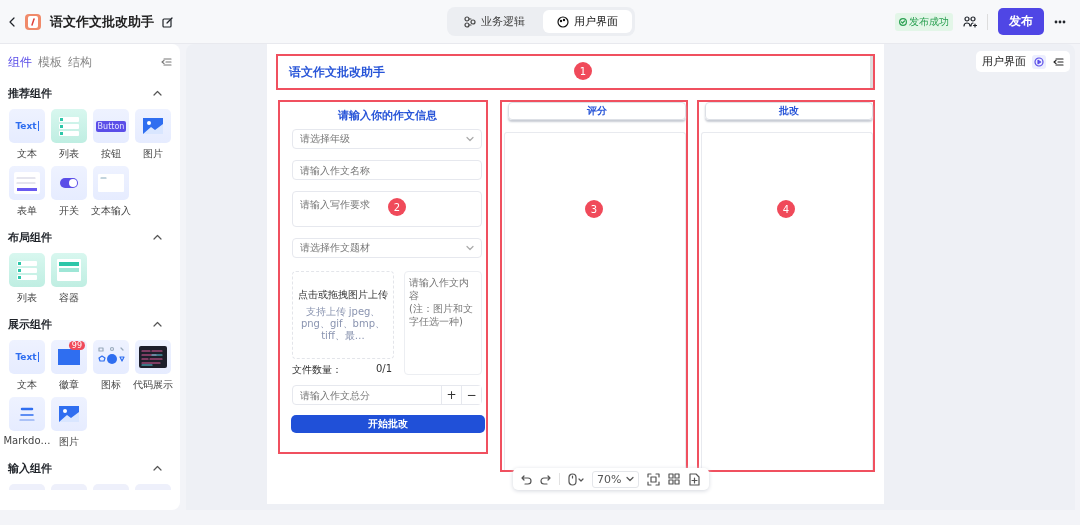 This screenshot has height=525, width=1080. I want to click on mode-tab: 用户界面, so click(587, 21).